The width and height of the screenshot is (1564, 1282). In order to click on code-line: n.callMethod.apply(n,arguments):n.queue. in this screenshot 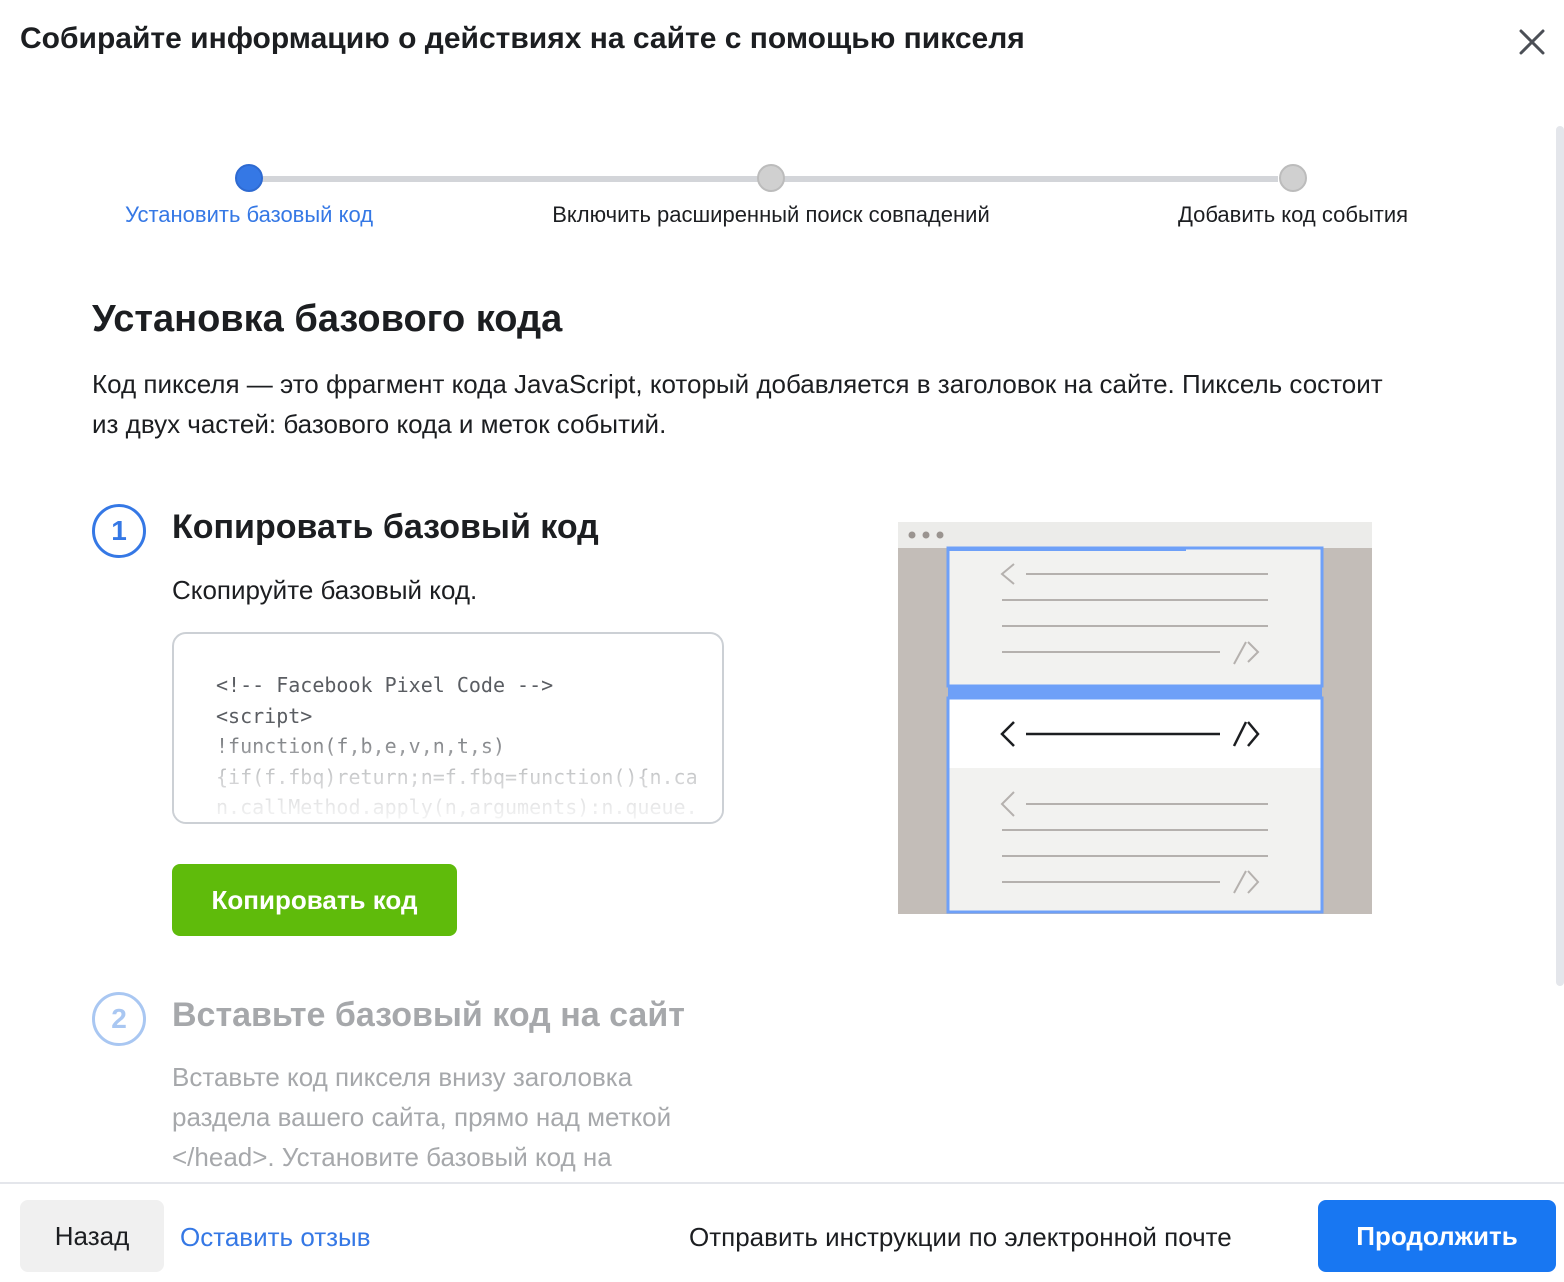, I will do `click(457, 807)`.